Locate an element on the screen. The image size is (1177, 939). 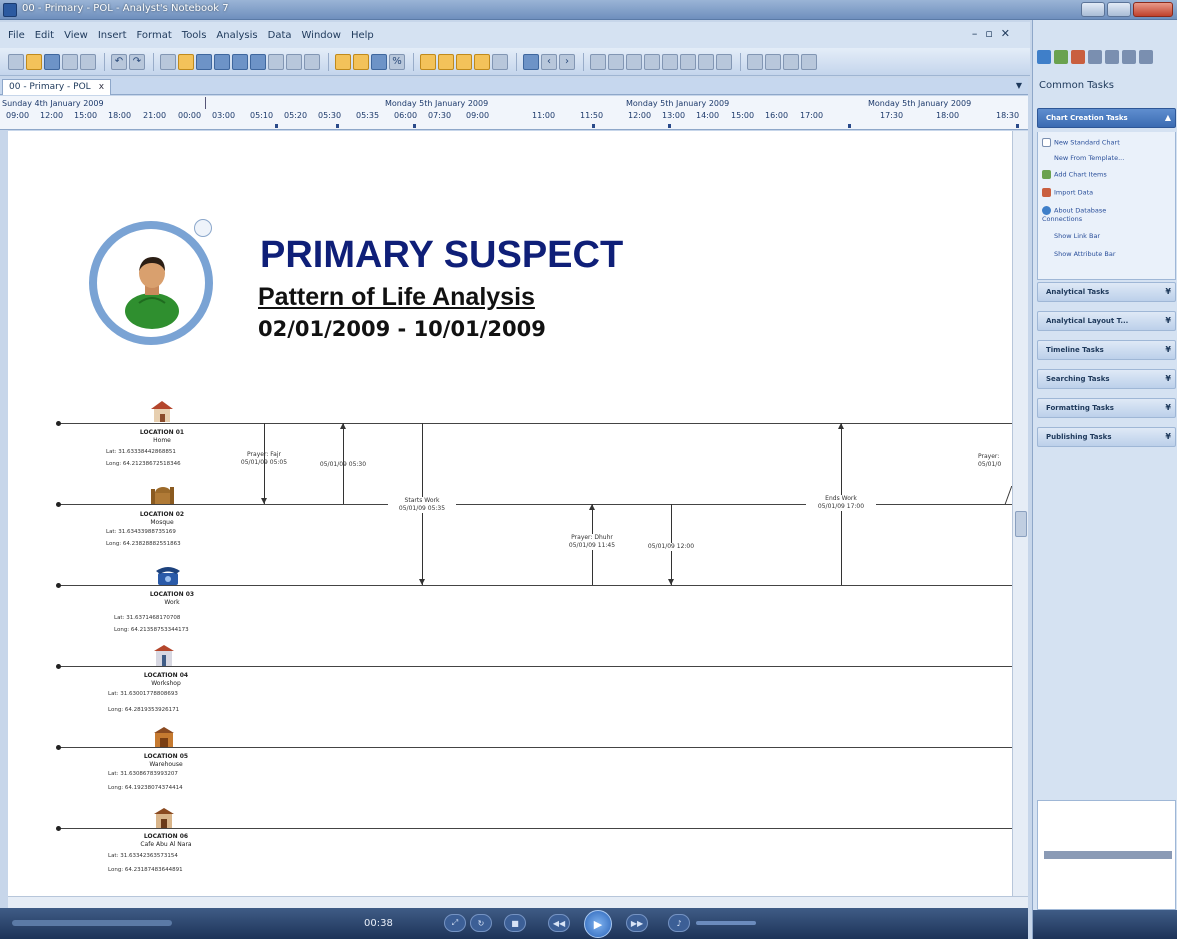
vertical-scrollbar is located at coordinates (1020, 513).